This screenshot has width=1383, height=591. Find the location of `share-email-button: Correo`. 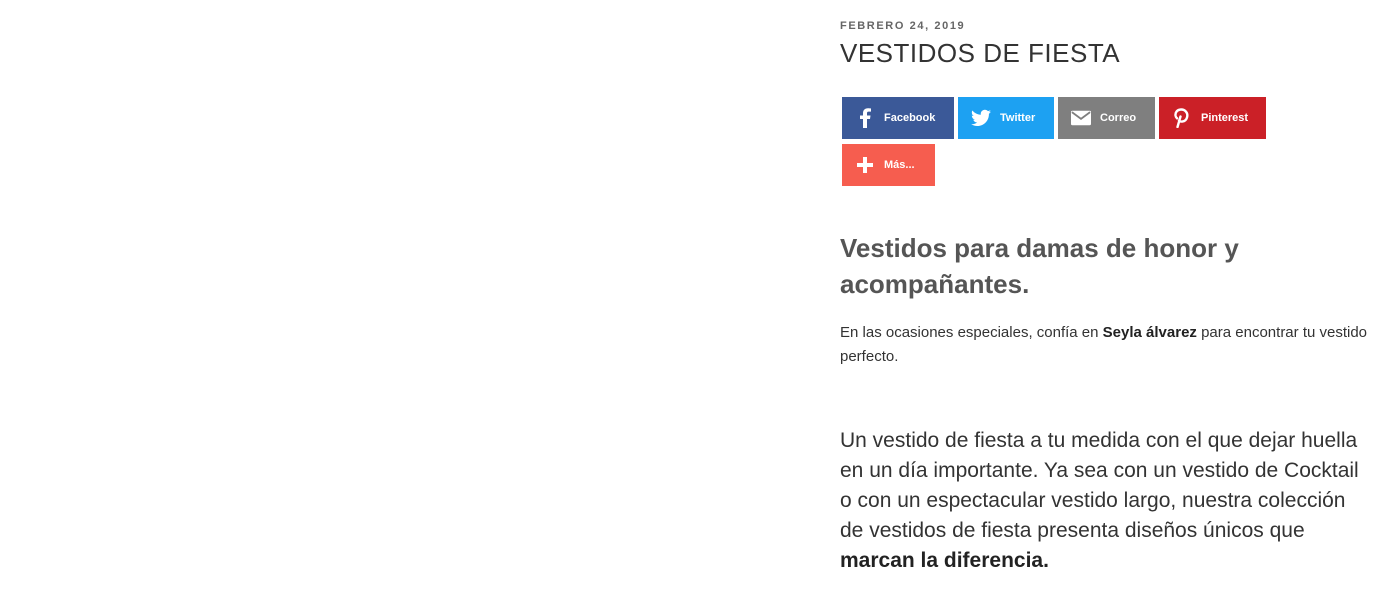

share-email-button: Correo is located at coordinates (1106, 118).